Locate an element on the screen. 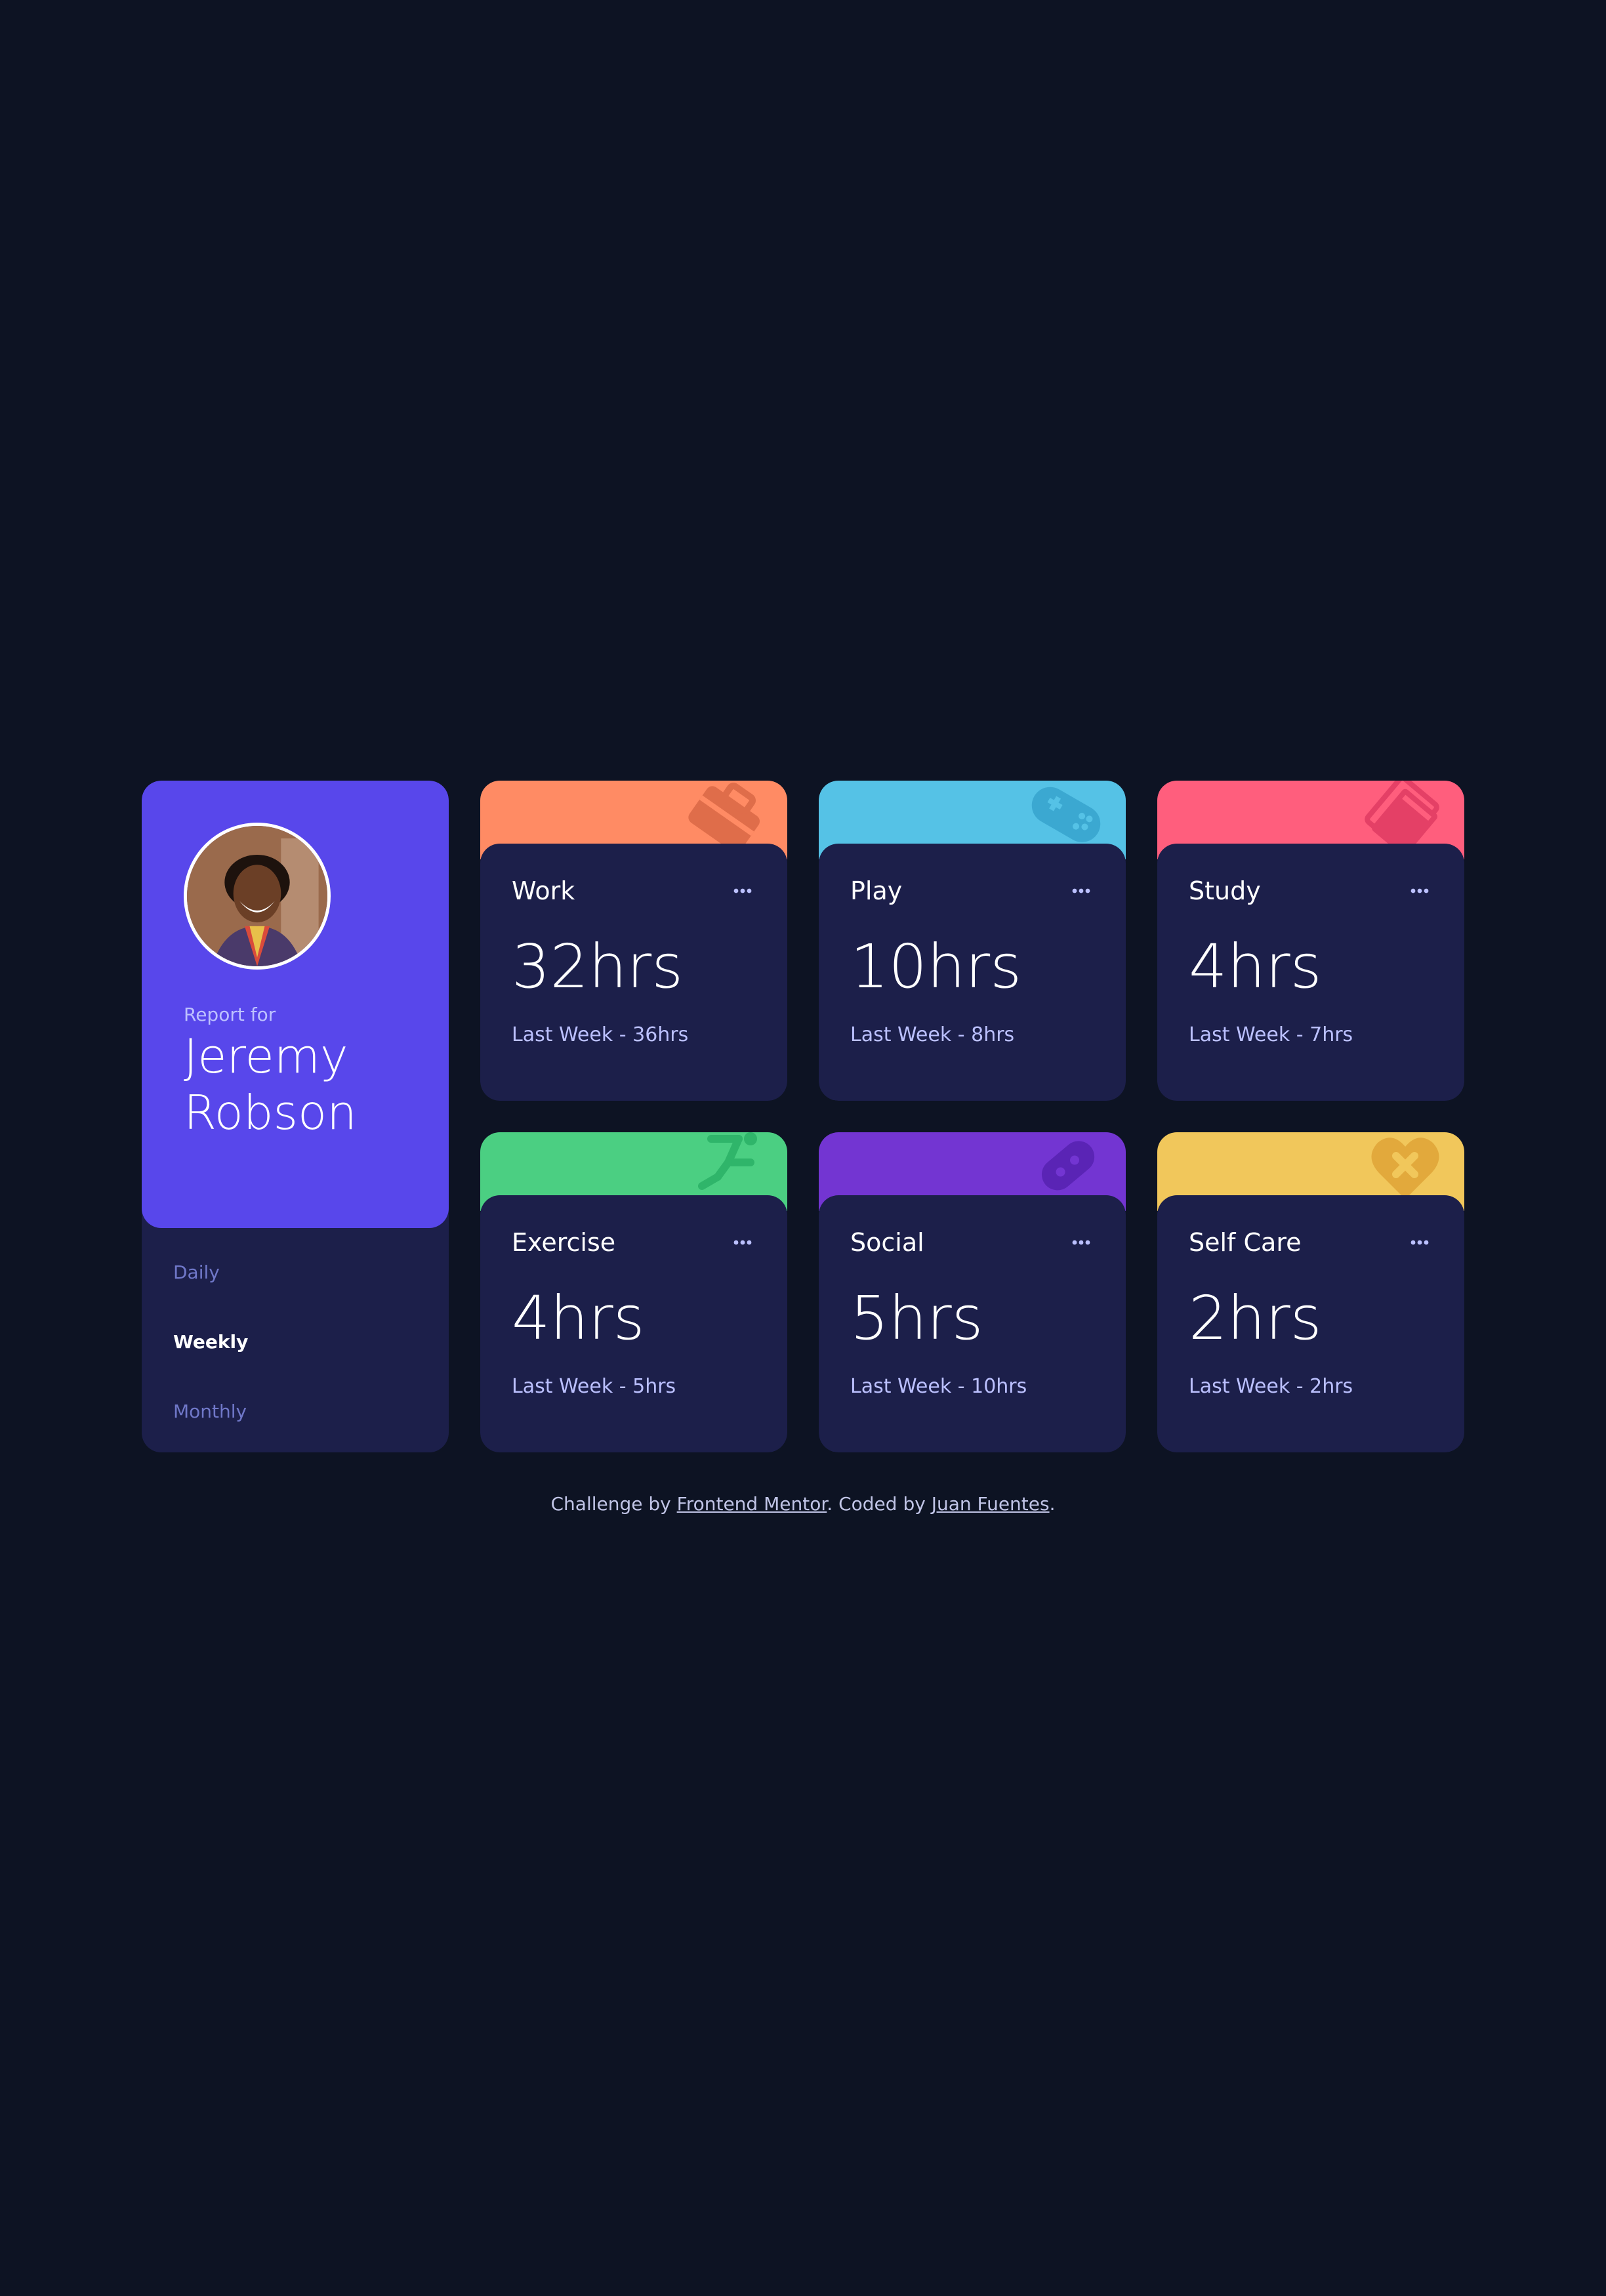  profile-header: Report for Jeremy Robson is located at coordinates (295, 1004).